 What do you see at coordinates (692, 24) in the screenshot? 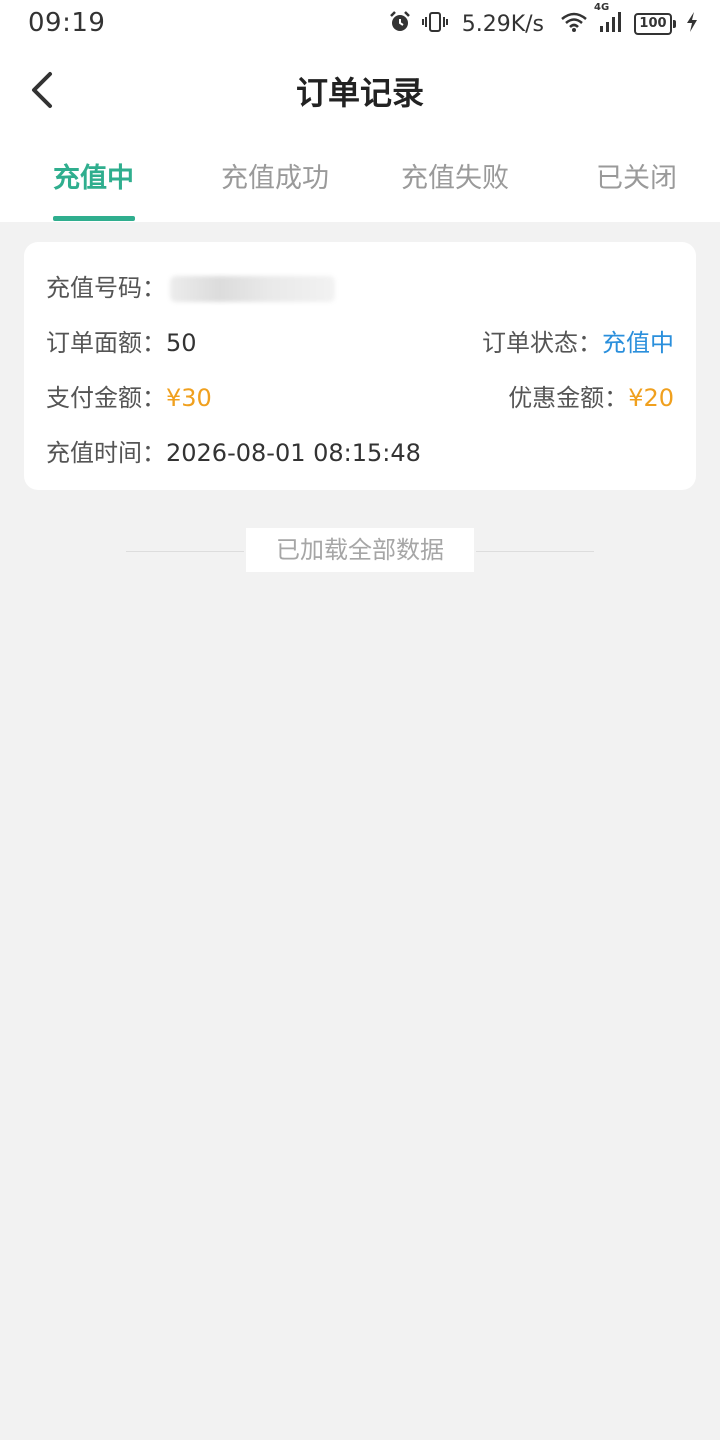
I see `charging-icon` at bounding box center [692, 24].